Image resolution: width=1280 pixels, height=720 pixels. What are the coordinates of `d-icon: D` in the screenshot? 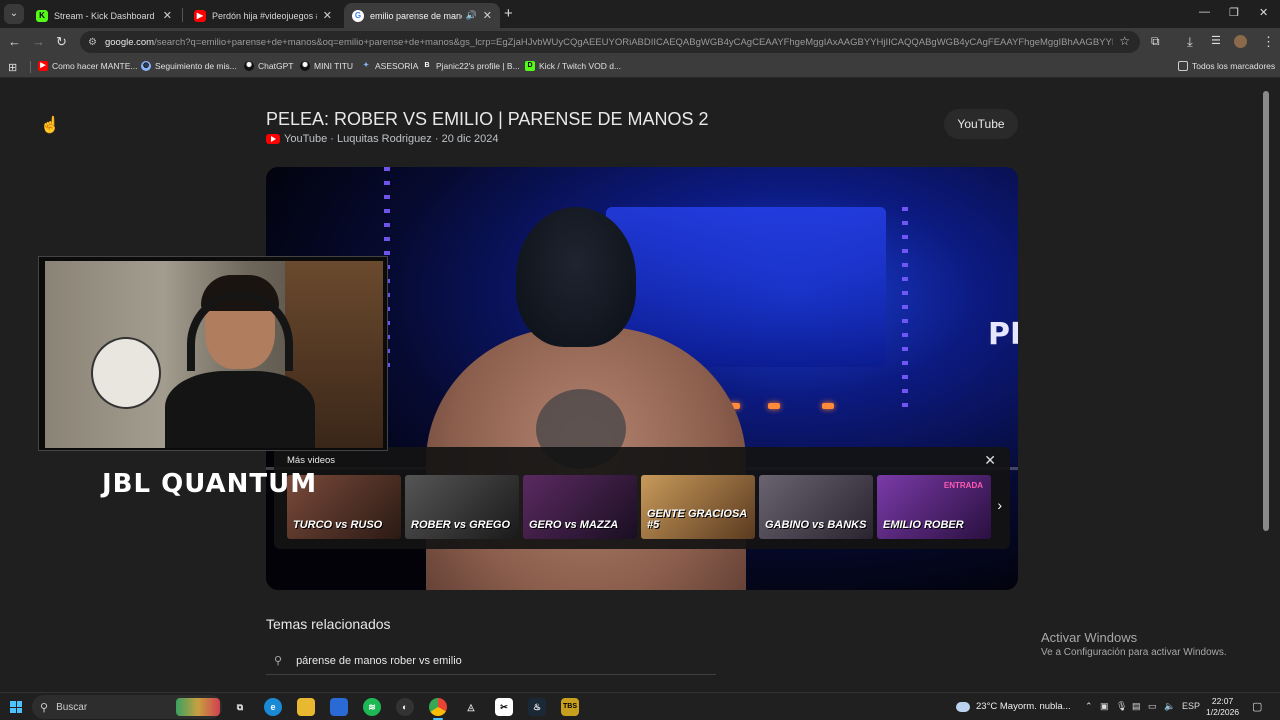 It's located at (530, 66).